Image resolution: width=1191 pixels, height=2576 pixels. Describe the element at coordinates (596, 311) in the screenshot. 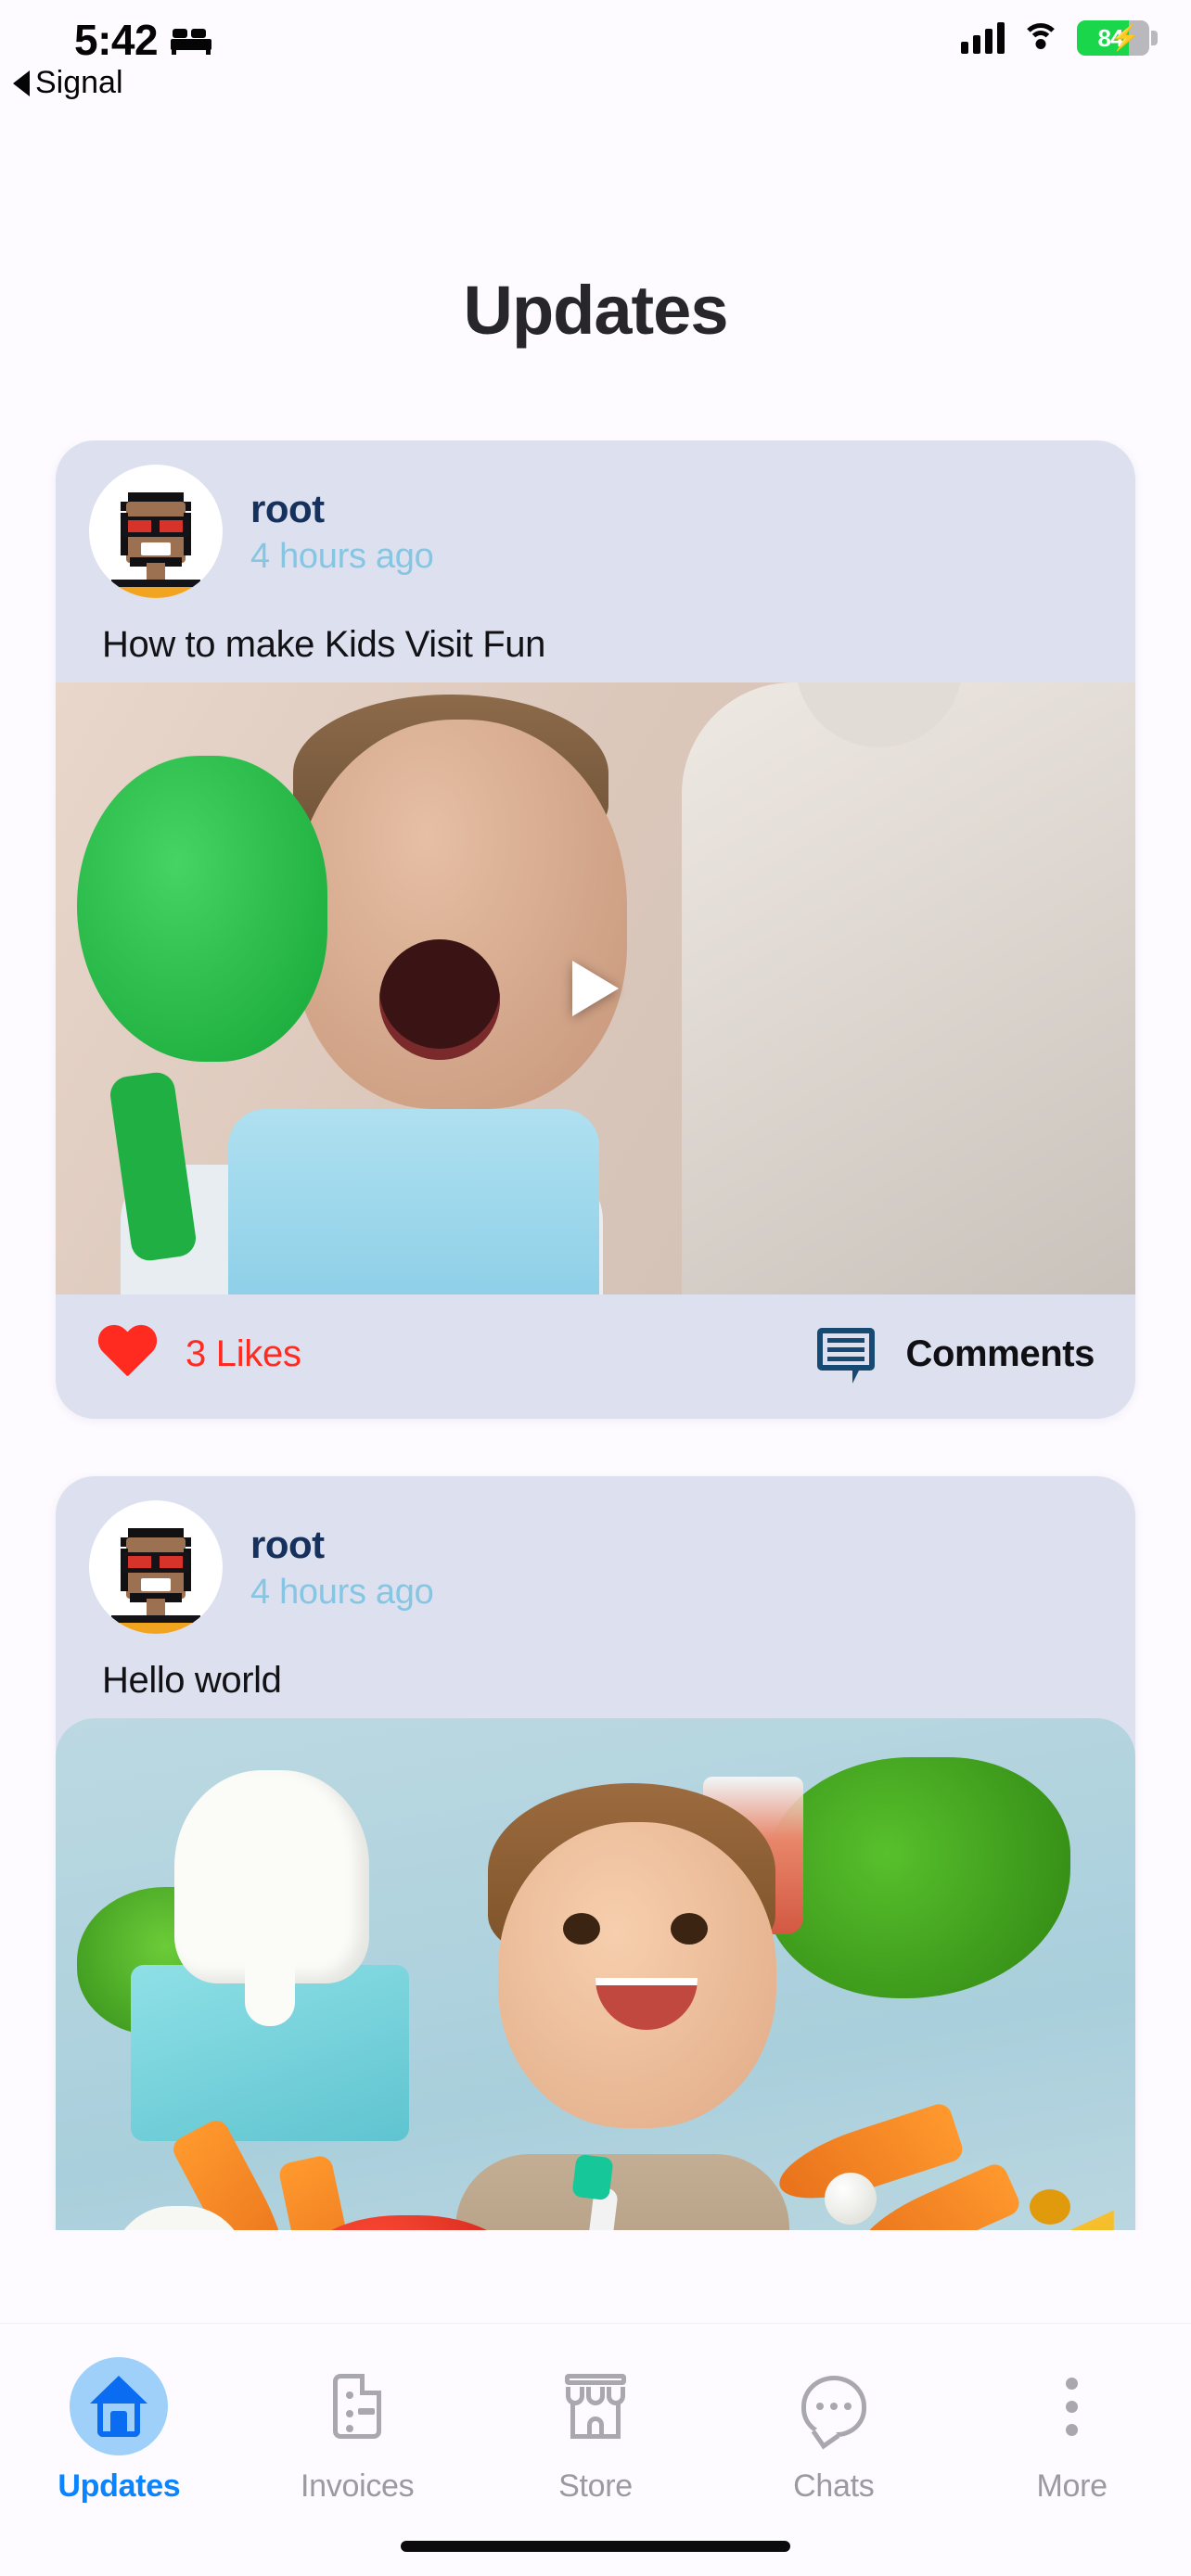

I see `page-title: Updates` at that location.